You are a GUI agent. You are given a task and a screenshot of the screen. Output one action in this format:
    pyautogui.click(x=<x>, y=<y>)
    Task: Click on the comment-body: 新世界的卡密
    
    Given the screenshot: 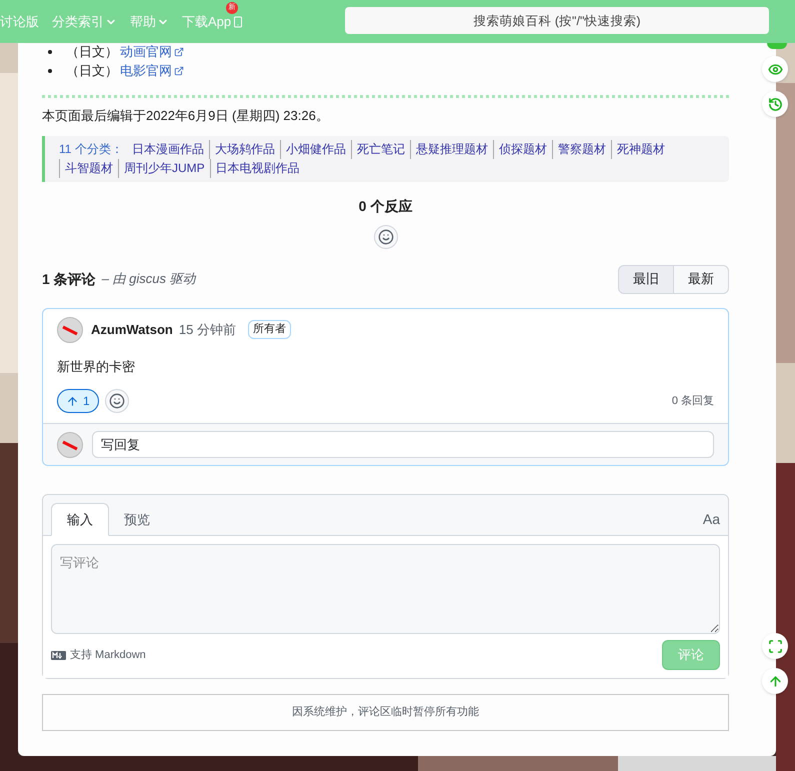 What is the action you would take?
    pyautogui.click(x=96, y=367)
    